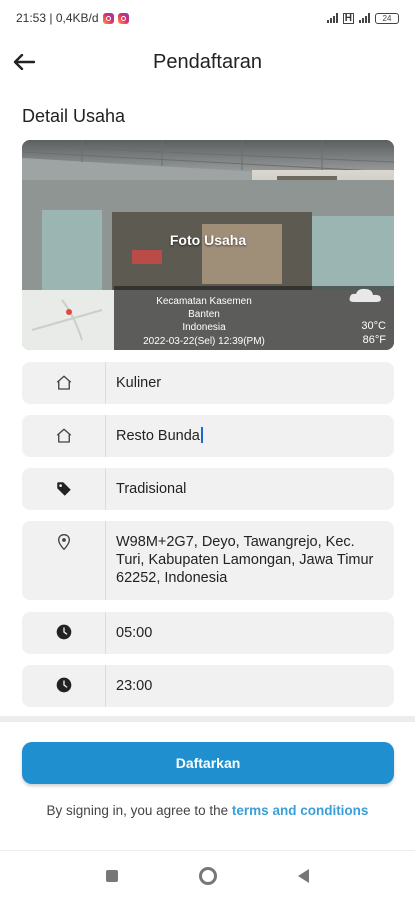  Describe the element at coordinates (348, 18) in the screenshot. I see `hd-icon: H` at that location.